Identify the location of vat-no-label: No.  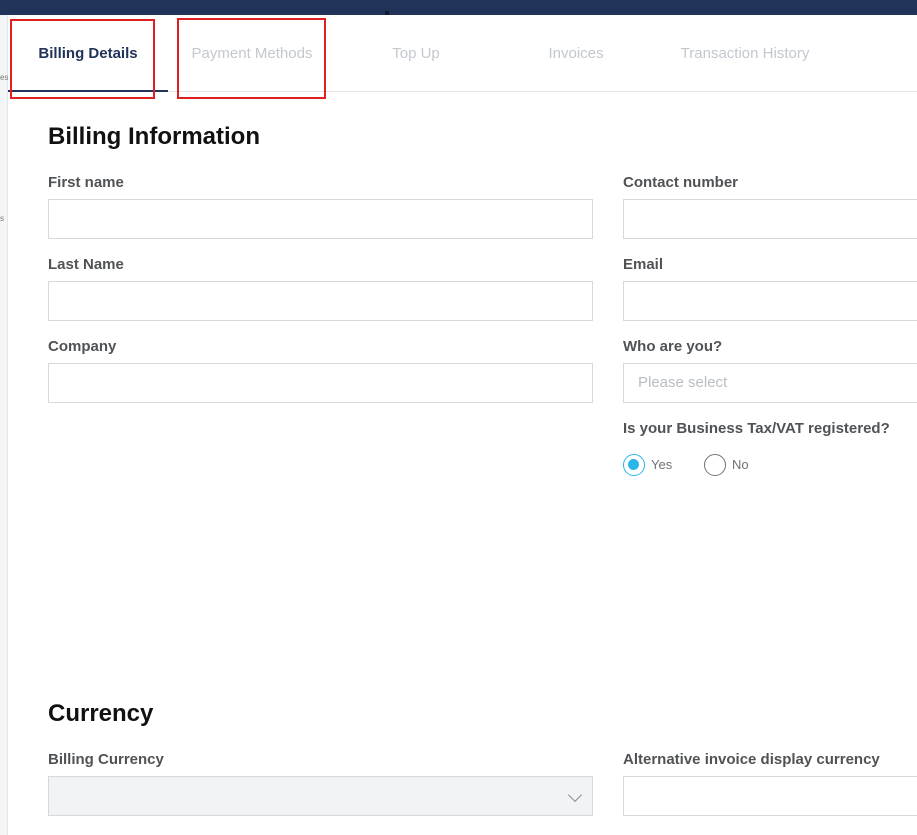
(740, 464).